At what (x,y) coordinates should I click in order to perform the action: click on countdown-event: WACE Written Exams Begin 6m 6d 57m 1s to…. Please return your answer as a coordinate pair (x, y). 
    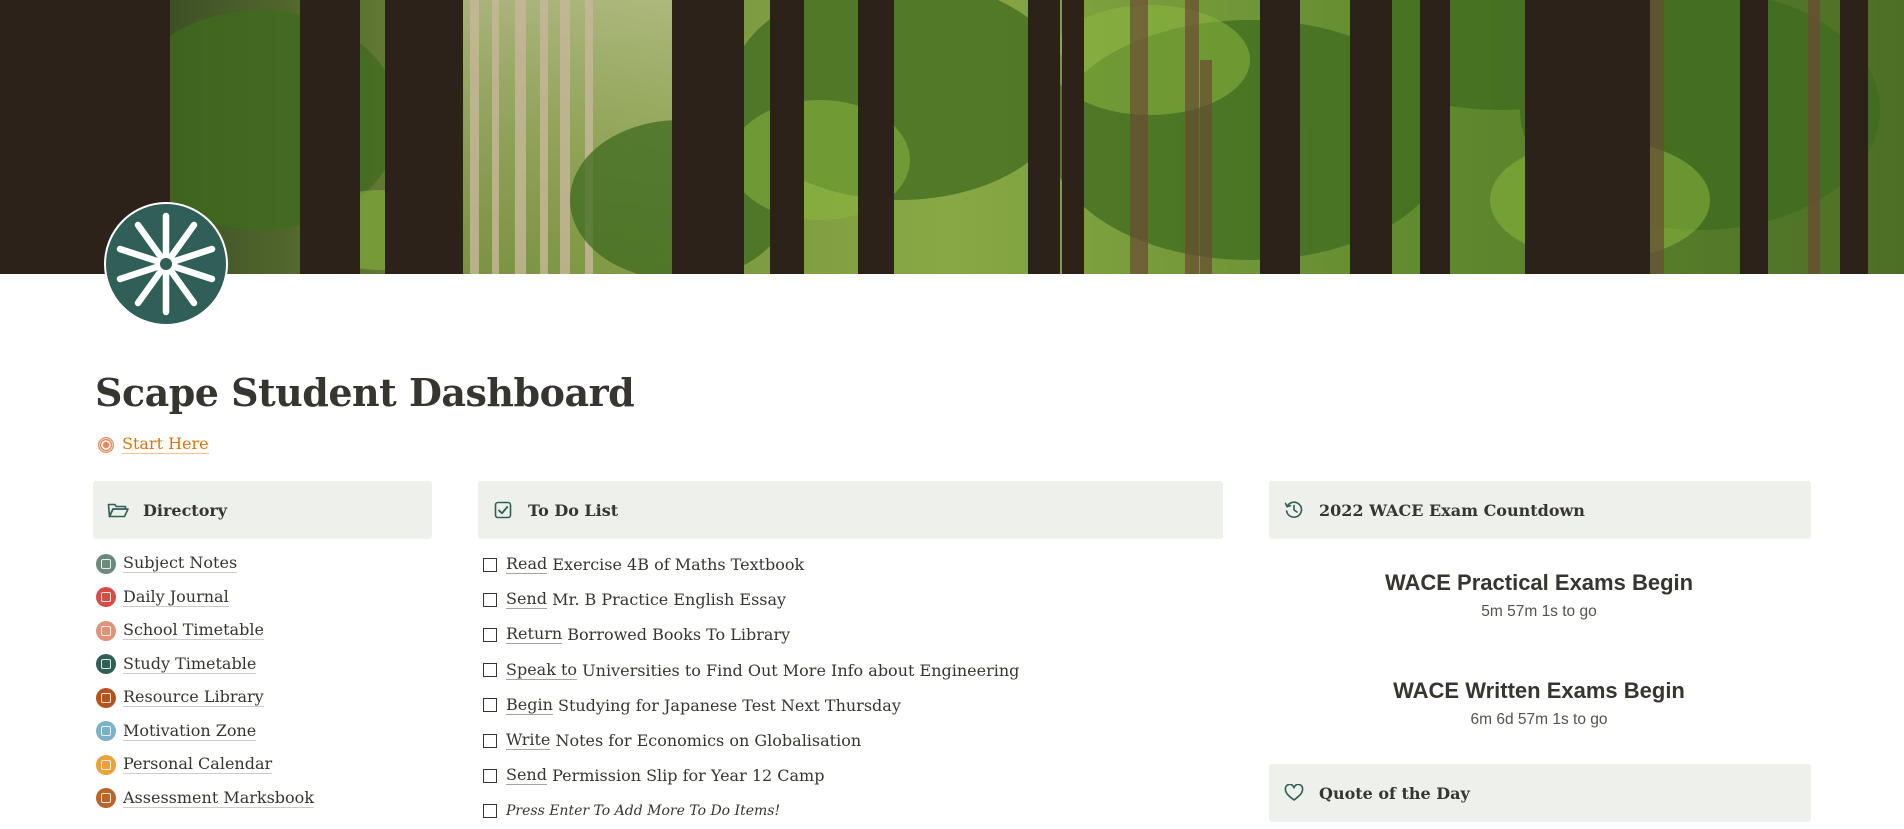
    Looking at the image, I should click on (1539, 703).